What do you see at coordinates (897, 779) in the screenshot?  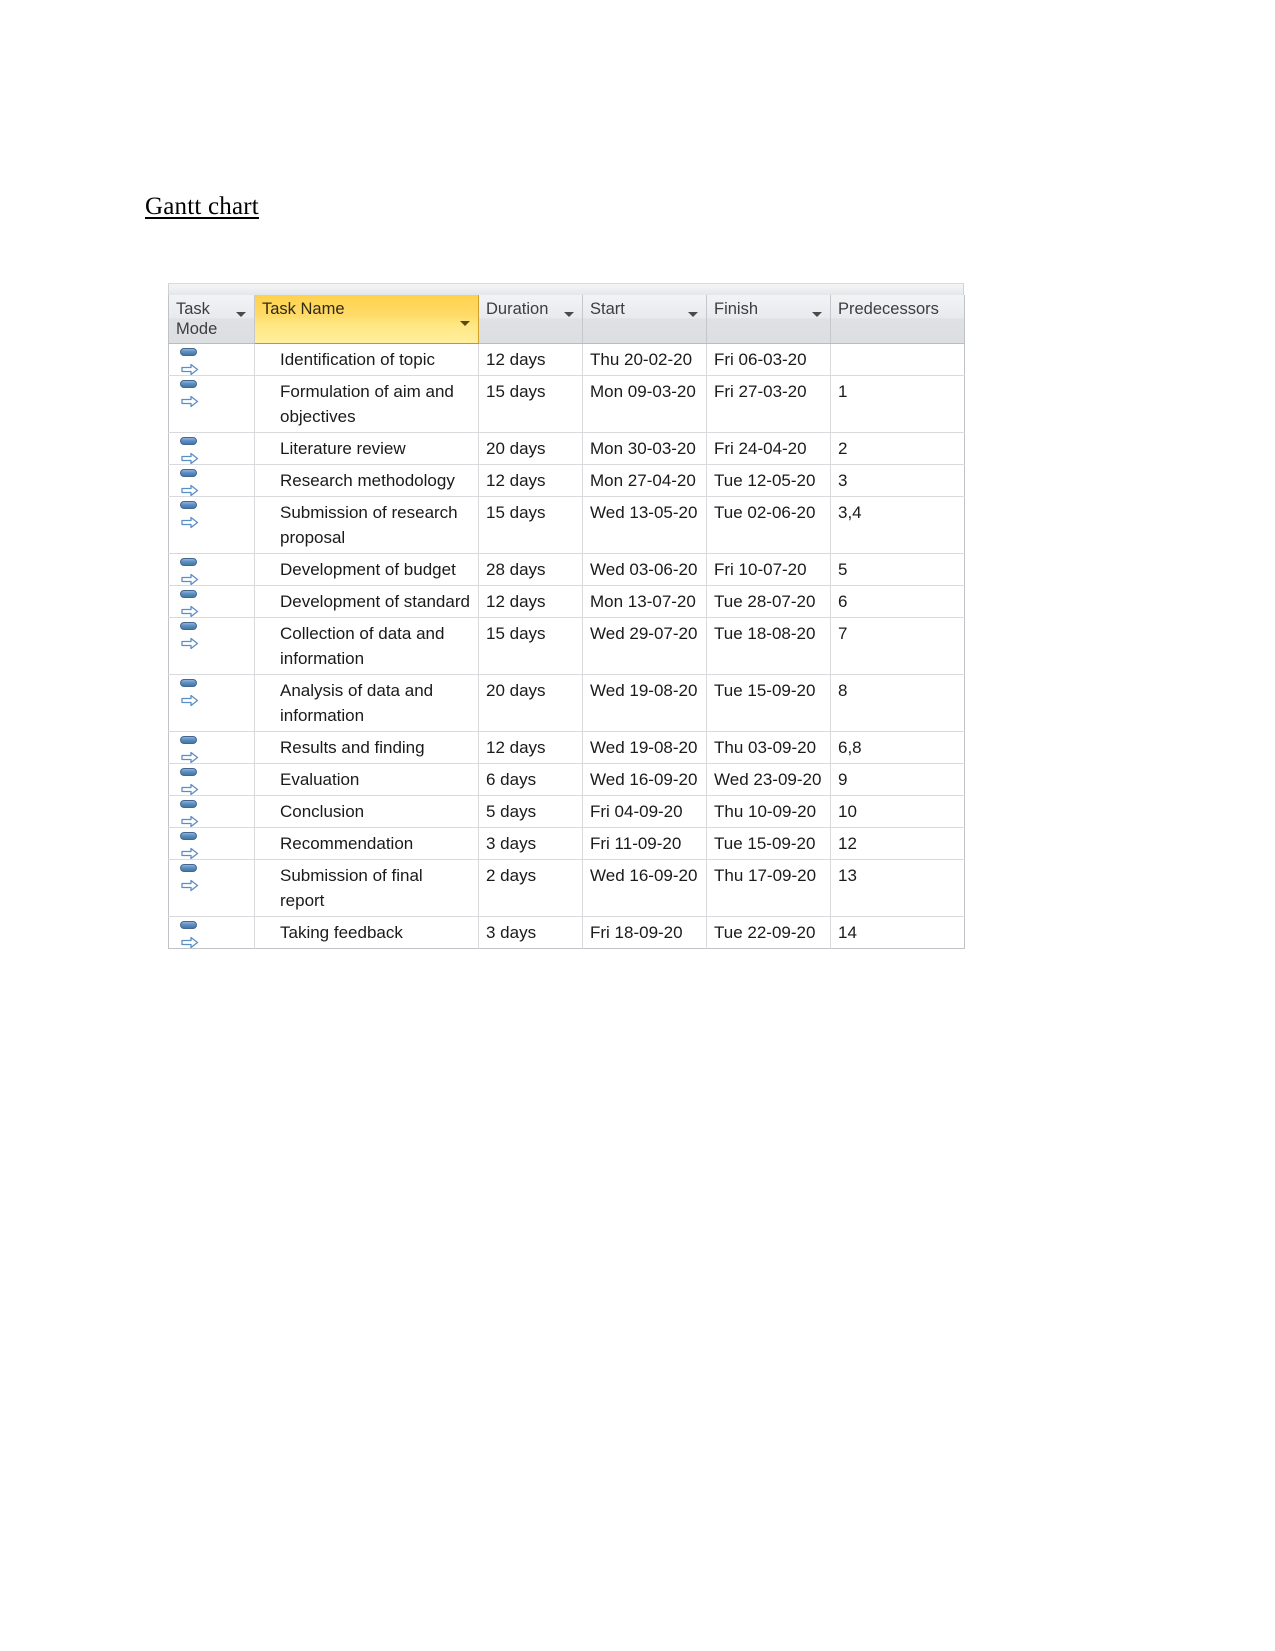 I see `cell-predecessors: 9` at bounding box center [897, 779].